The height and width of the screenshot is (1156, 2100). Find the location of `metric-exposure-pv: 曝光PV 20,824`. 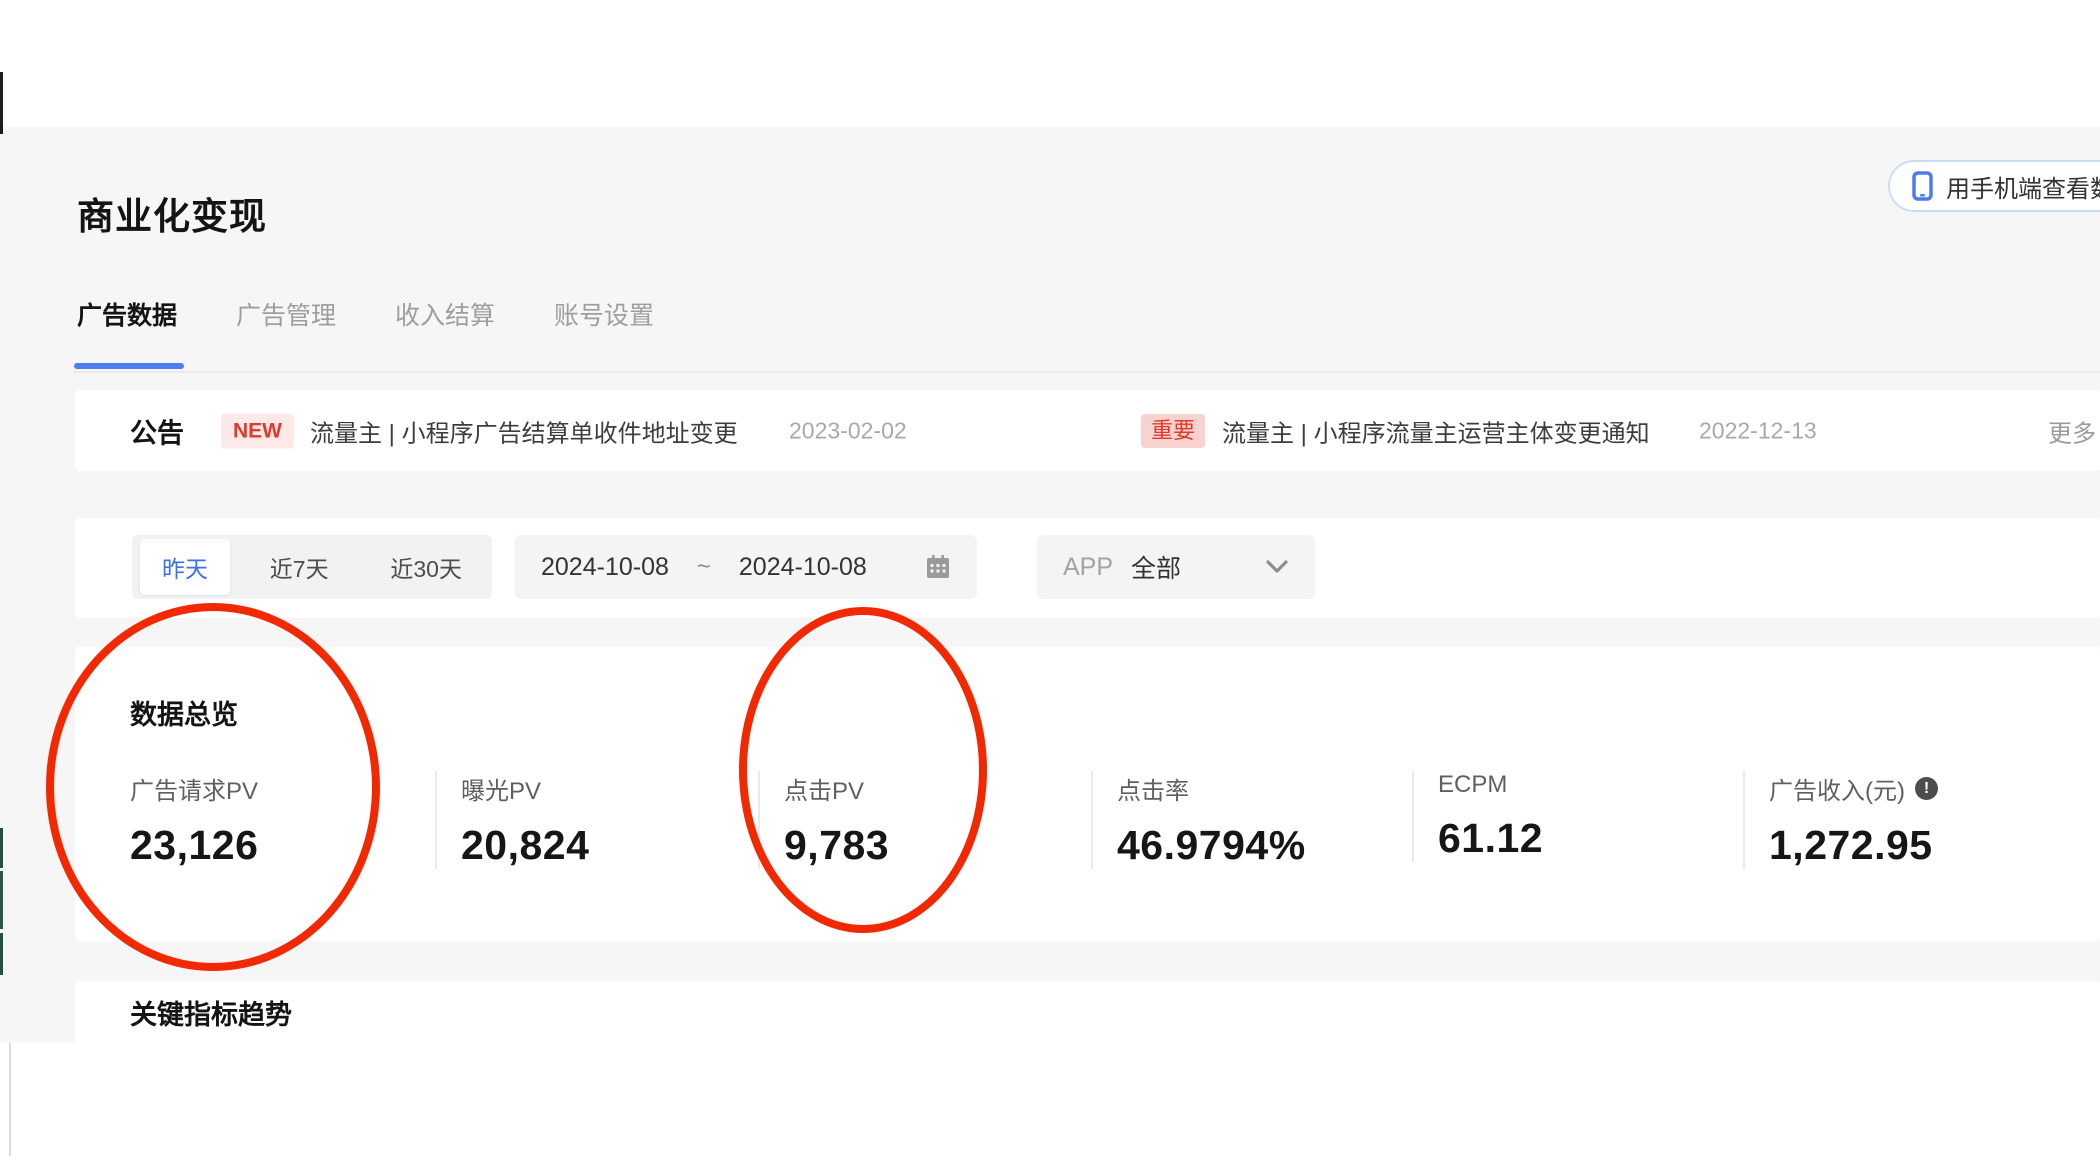

metric-exposure-pv: 曝光PV 20,824 is located at coordinates (512, 820).